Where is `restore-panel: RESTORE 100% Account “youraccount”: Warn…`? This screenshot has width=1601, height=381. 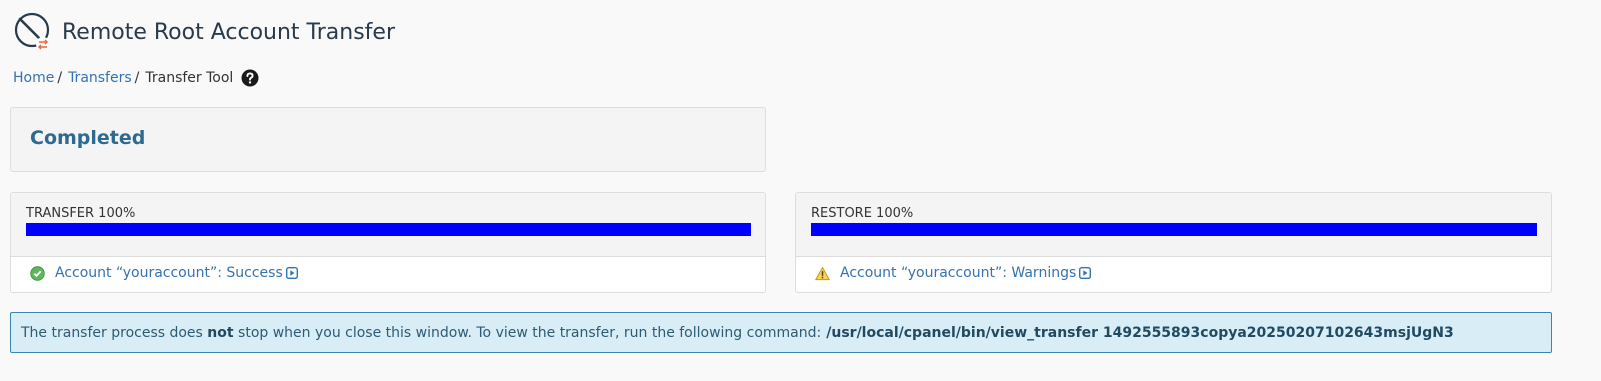 restore-panel: RESTORE 100% Account “youraccount”: Warn… is located at coordinates (1173, 242).